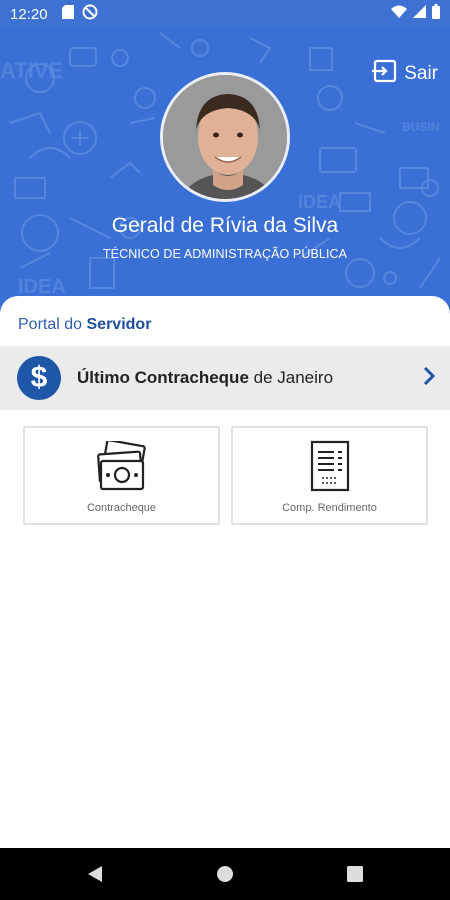 The width and height of the screenshot is (450, 900). What do you see at coordinates (225, 225) in the screenshot?
I see `user-name: Gerald de Rívia da Silva` at bounding box center [225, 225].